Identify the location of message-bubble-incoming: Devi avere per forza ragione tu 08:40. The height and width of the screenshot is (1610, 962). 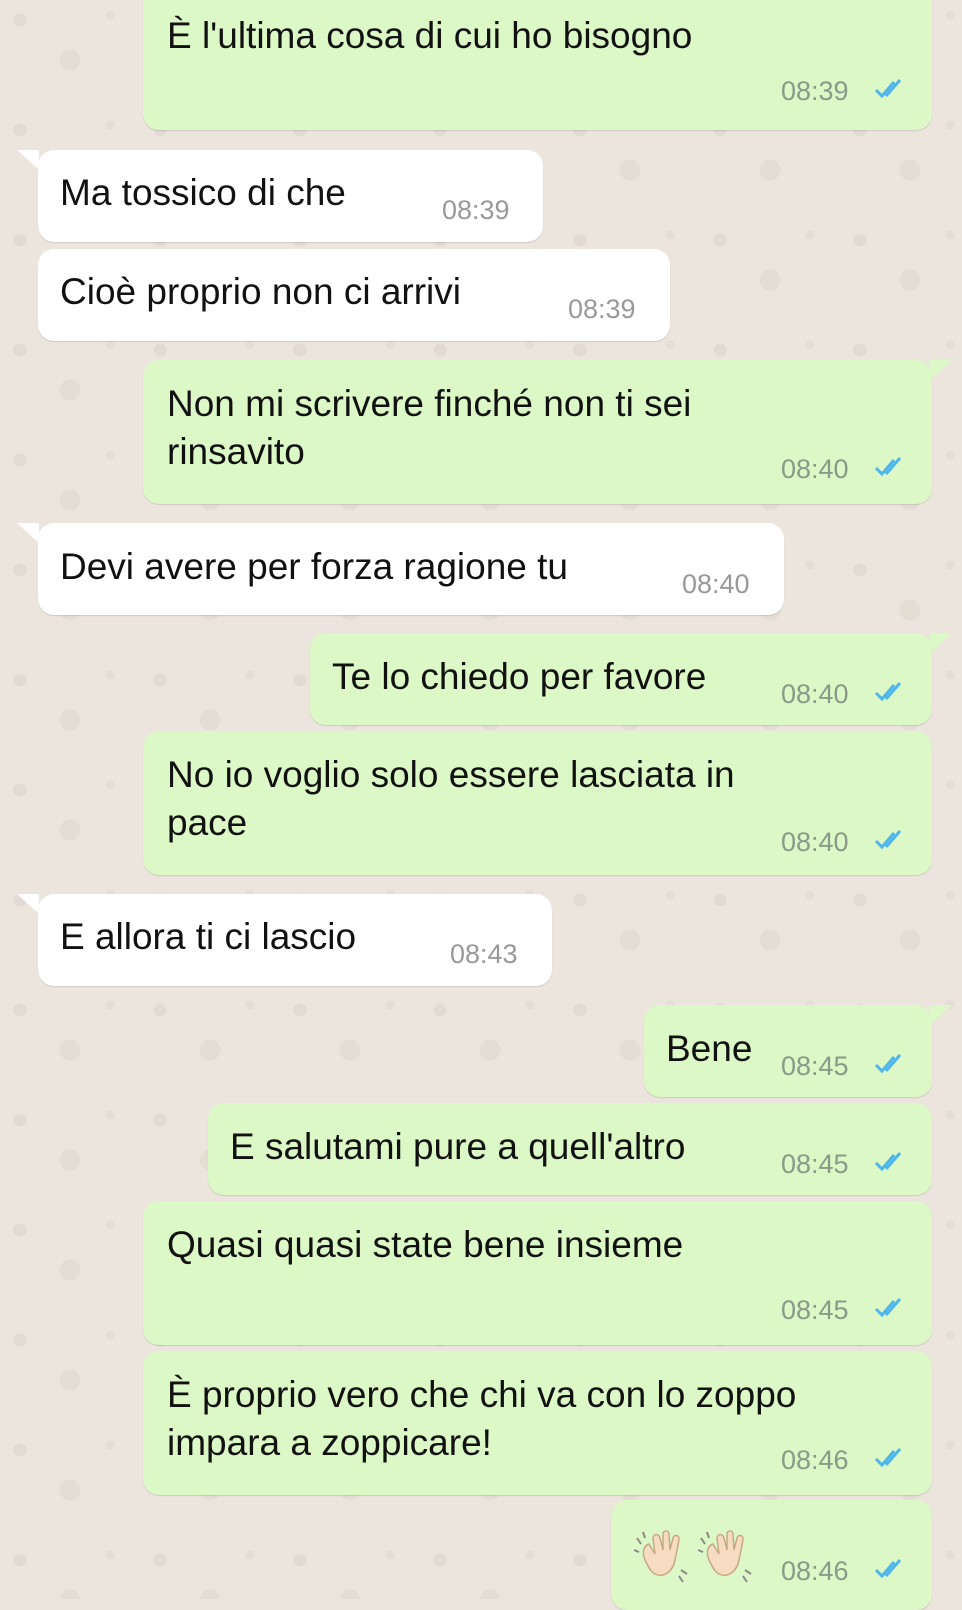
(411, 569).